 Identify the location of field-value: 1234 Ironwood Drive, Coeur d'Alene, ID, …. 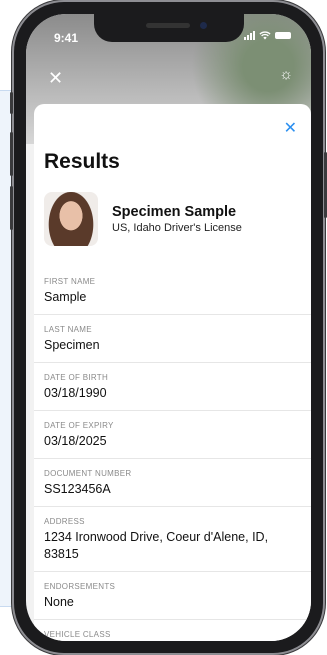
(156, 545).